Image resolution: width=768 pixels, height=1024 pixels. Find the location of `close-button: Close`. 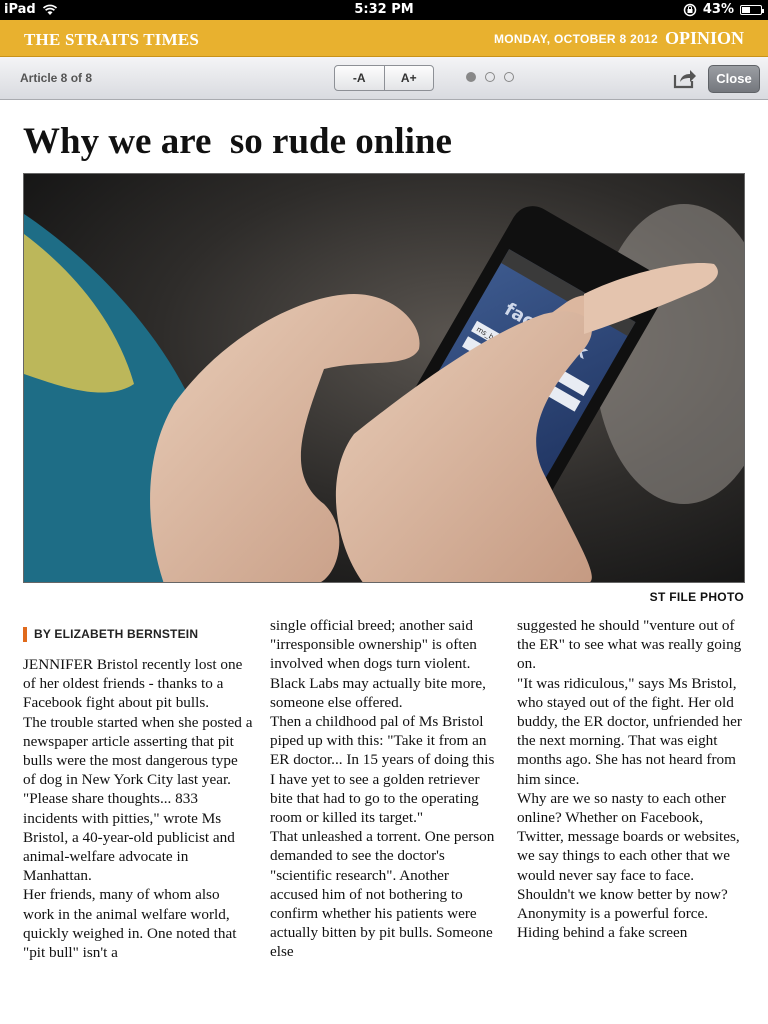

close-button: Close is located at coordinates (734, 79).